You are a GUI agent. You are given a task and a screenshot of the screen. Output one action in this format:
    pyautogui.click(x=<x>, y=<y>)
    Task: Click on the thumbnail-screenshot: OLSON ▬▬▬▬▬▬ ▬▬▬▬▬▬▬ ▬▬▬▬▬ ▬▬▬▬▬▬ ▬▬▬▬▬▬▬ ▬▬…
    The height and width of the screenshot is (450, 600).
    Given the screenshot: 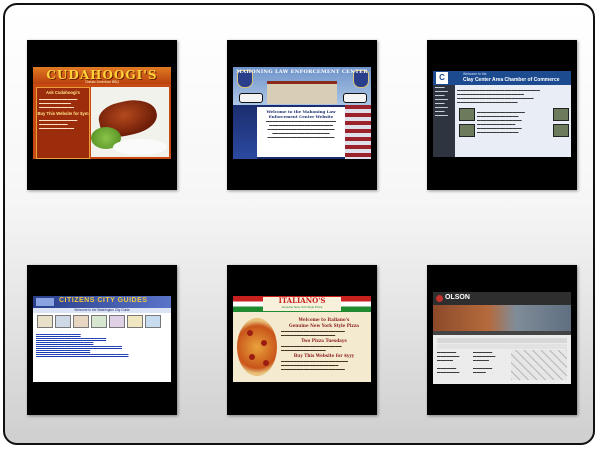 What is the action you would take?
    pyautogui.click(x=502, y=338)
    